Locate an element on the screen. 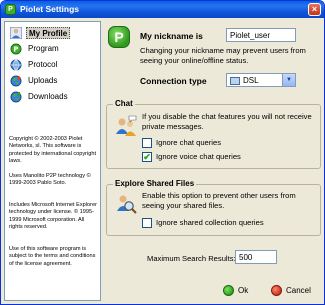 This screenshot has width=325, height=305. cancel-icon is located at coordinates (276, 290).